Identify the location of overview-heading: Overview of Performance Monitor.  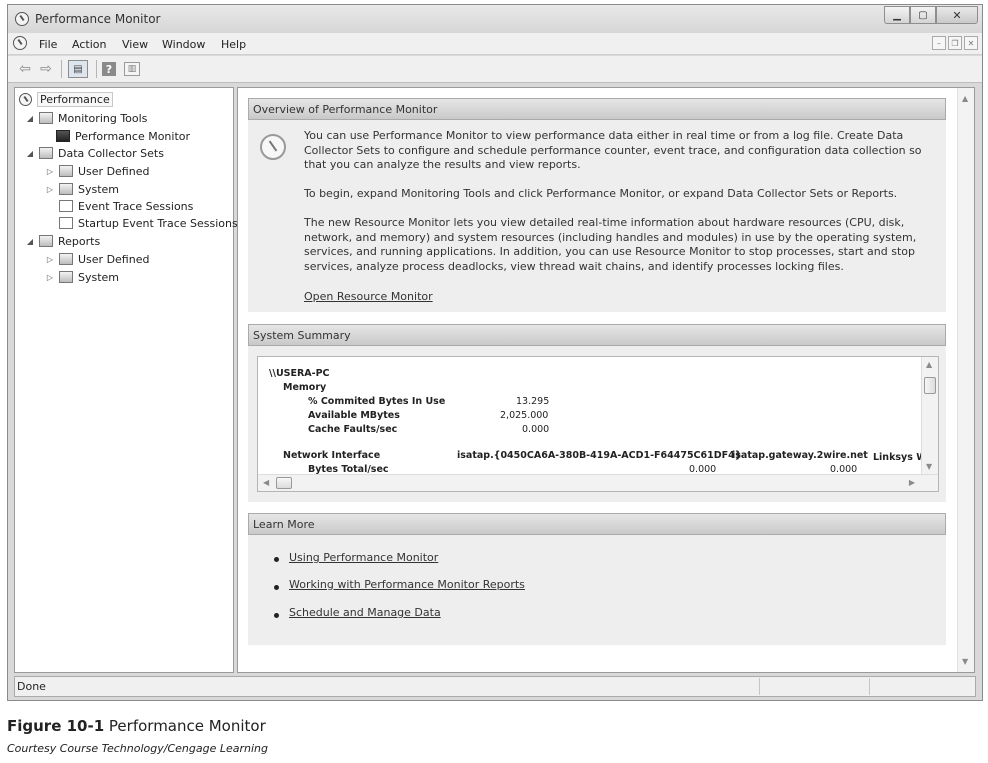
(597, 109).